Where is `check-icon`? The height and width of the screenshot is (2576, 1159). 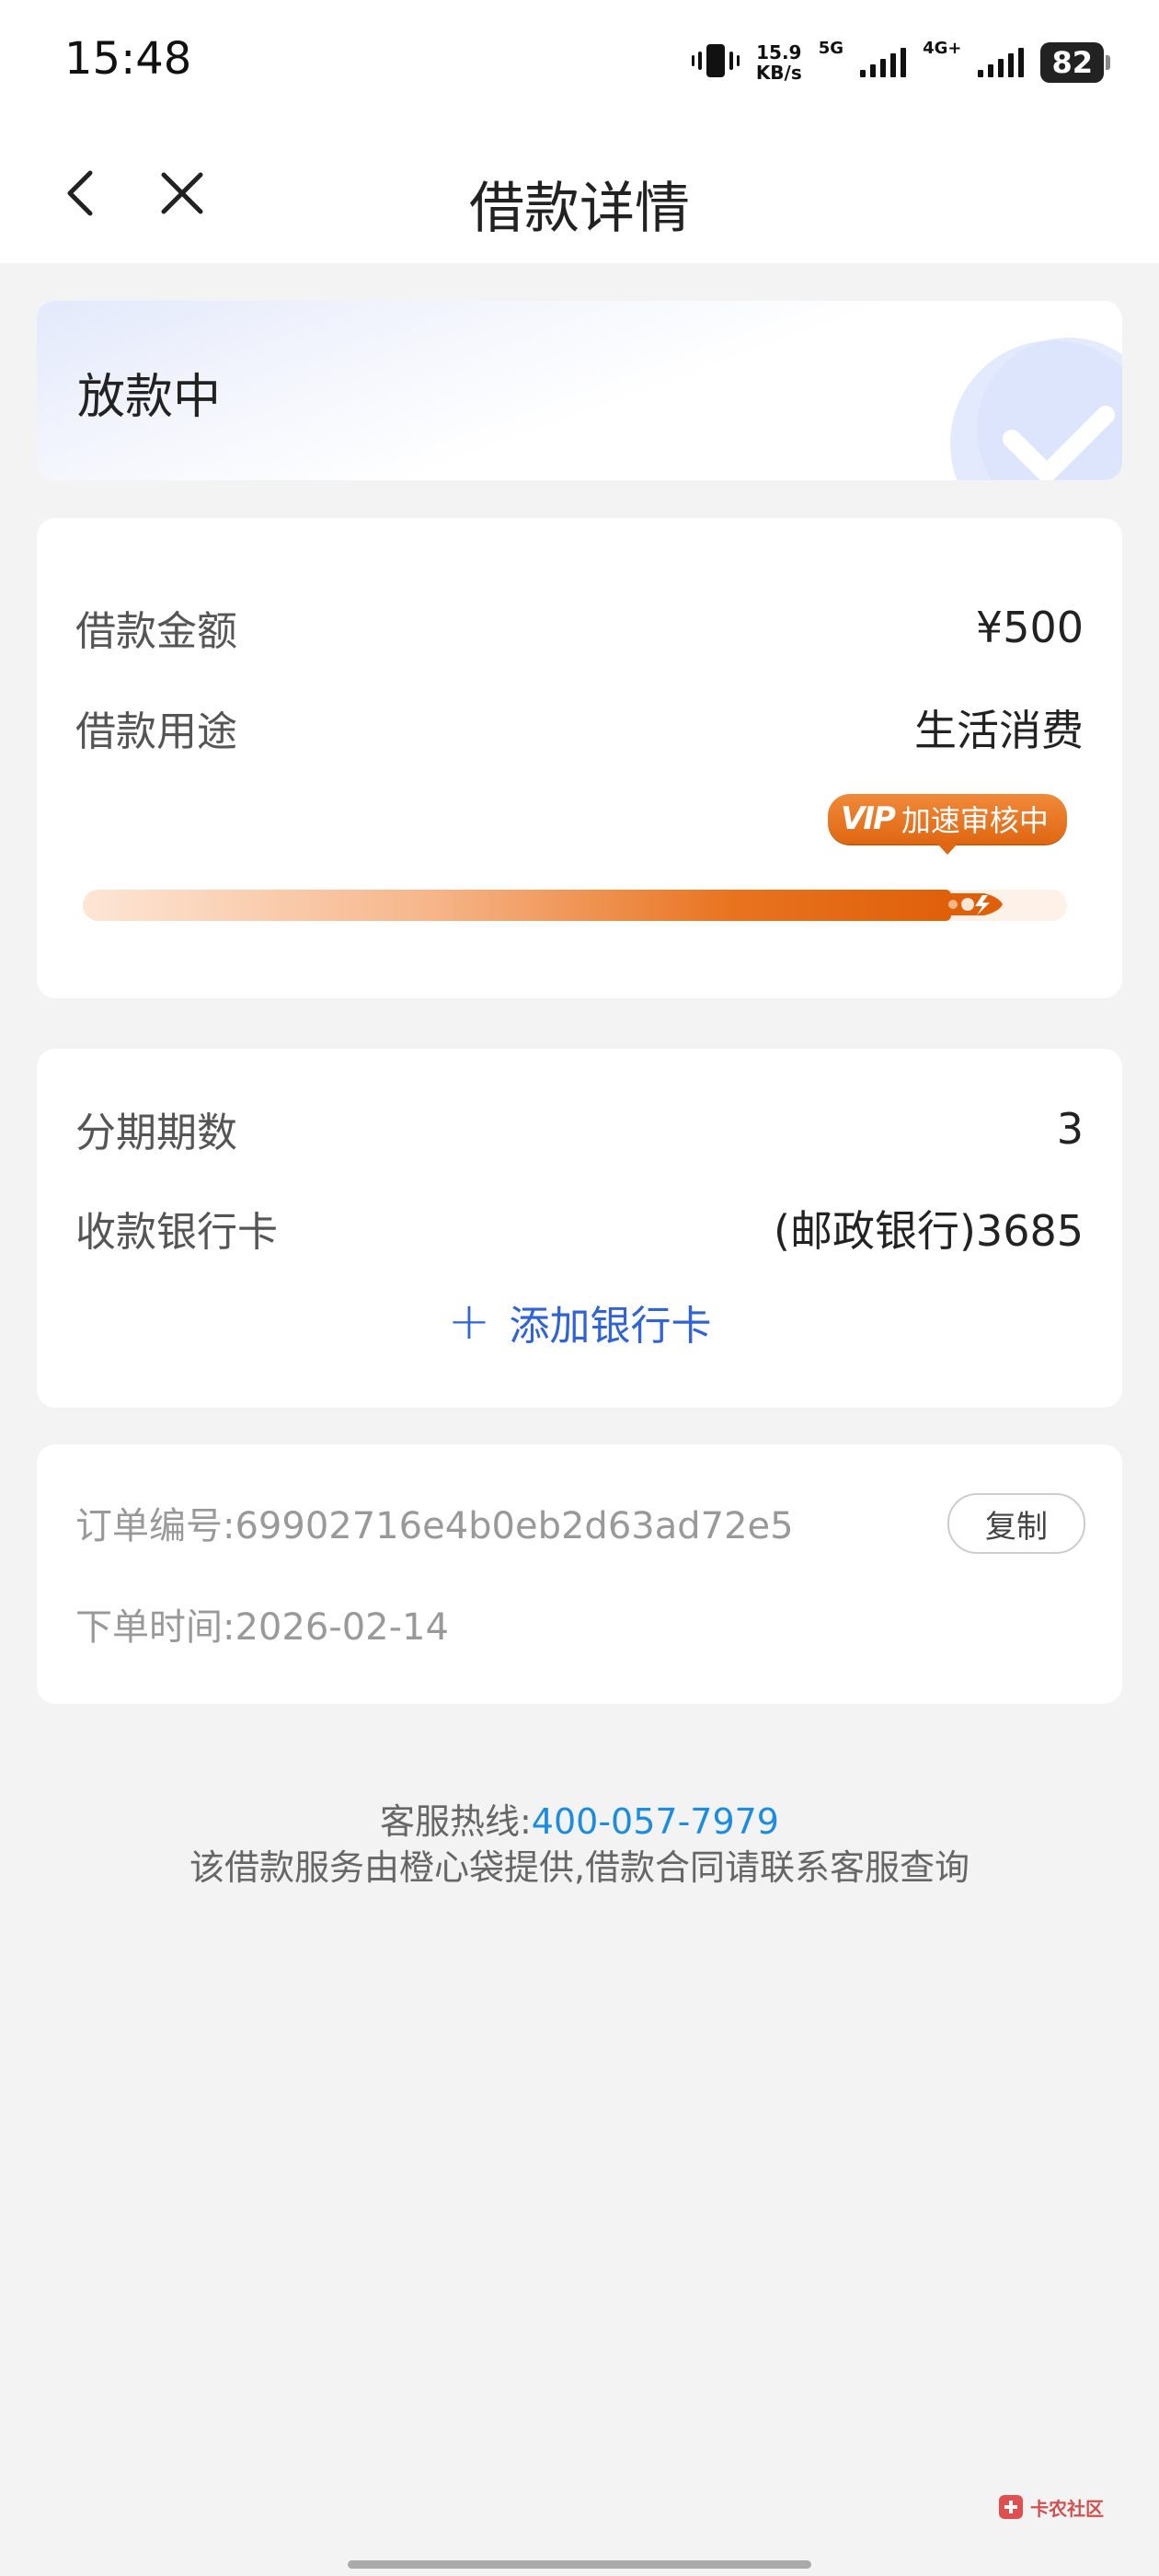 check-icon is located at coordinates (1036, 409).